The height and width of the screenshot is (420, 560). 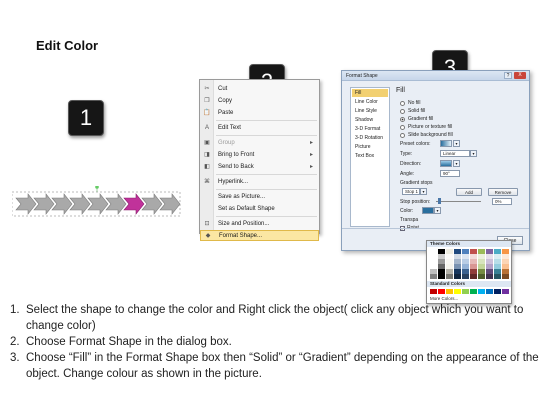 What do you see at coordinates (206, 127) in the screenshot?
I see `edit-text-icon: A` at bounding box center [206, 127].